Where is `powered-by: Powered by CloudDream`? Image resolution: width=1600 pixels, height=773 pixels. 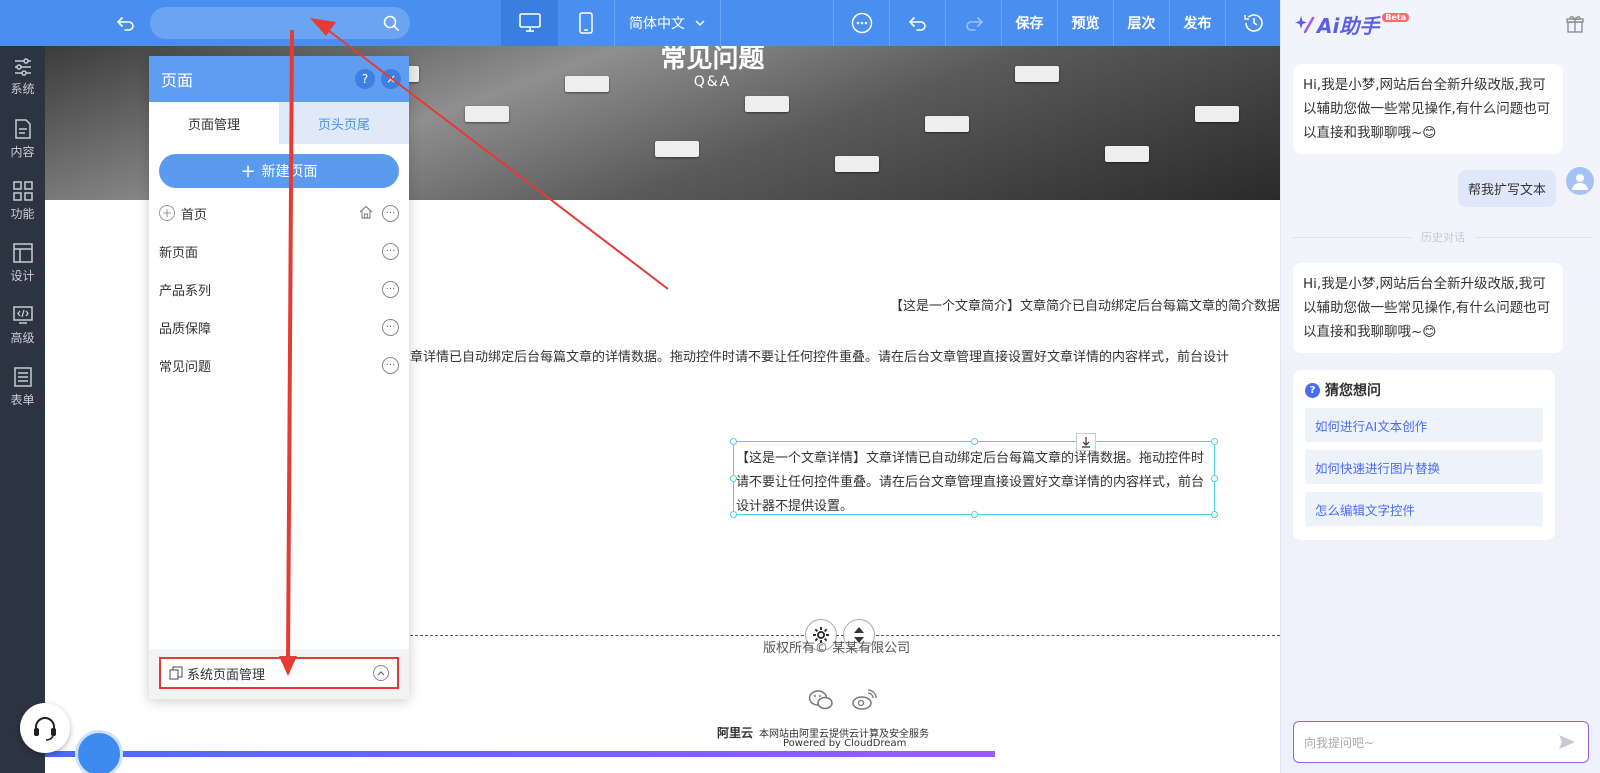
powered-by: Powered by CloudDream is located at coordinates (845, 743).